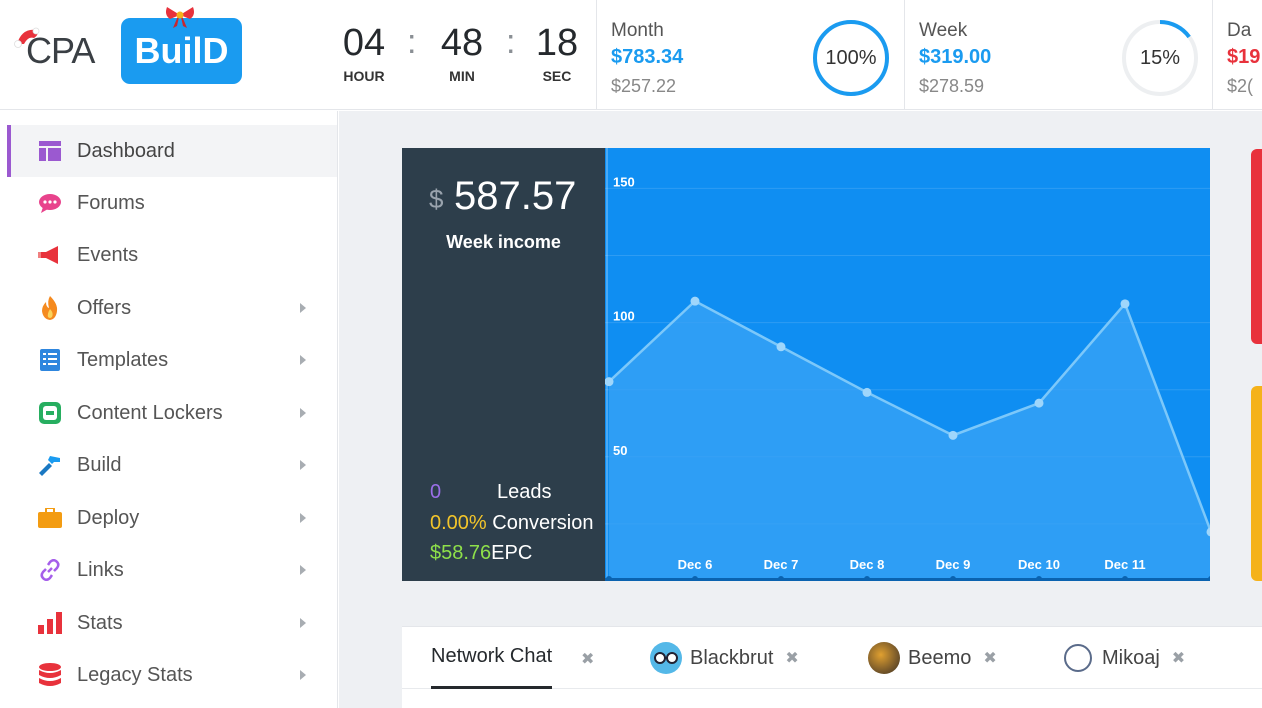 The width and height of the screenshot is (1262, 708). I want to click on chat-tab-blackbrut: Blackbrut ✖, so click(724, 658).